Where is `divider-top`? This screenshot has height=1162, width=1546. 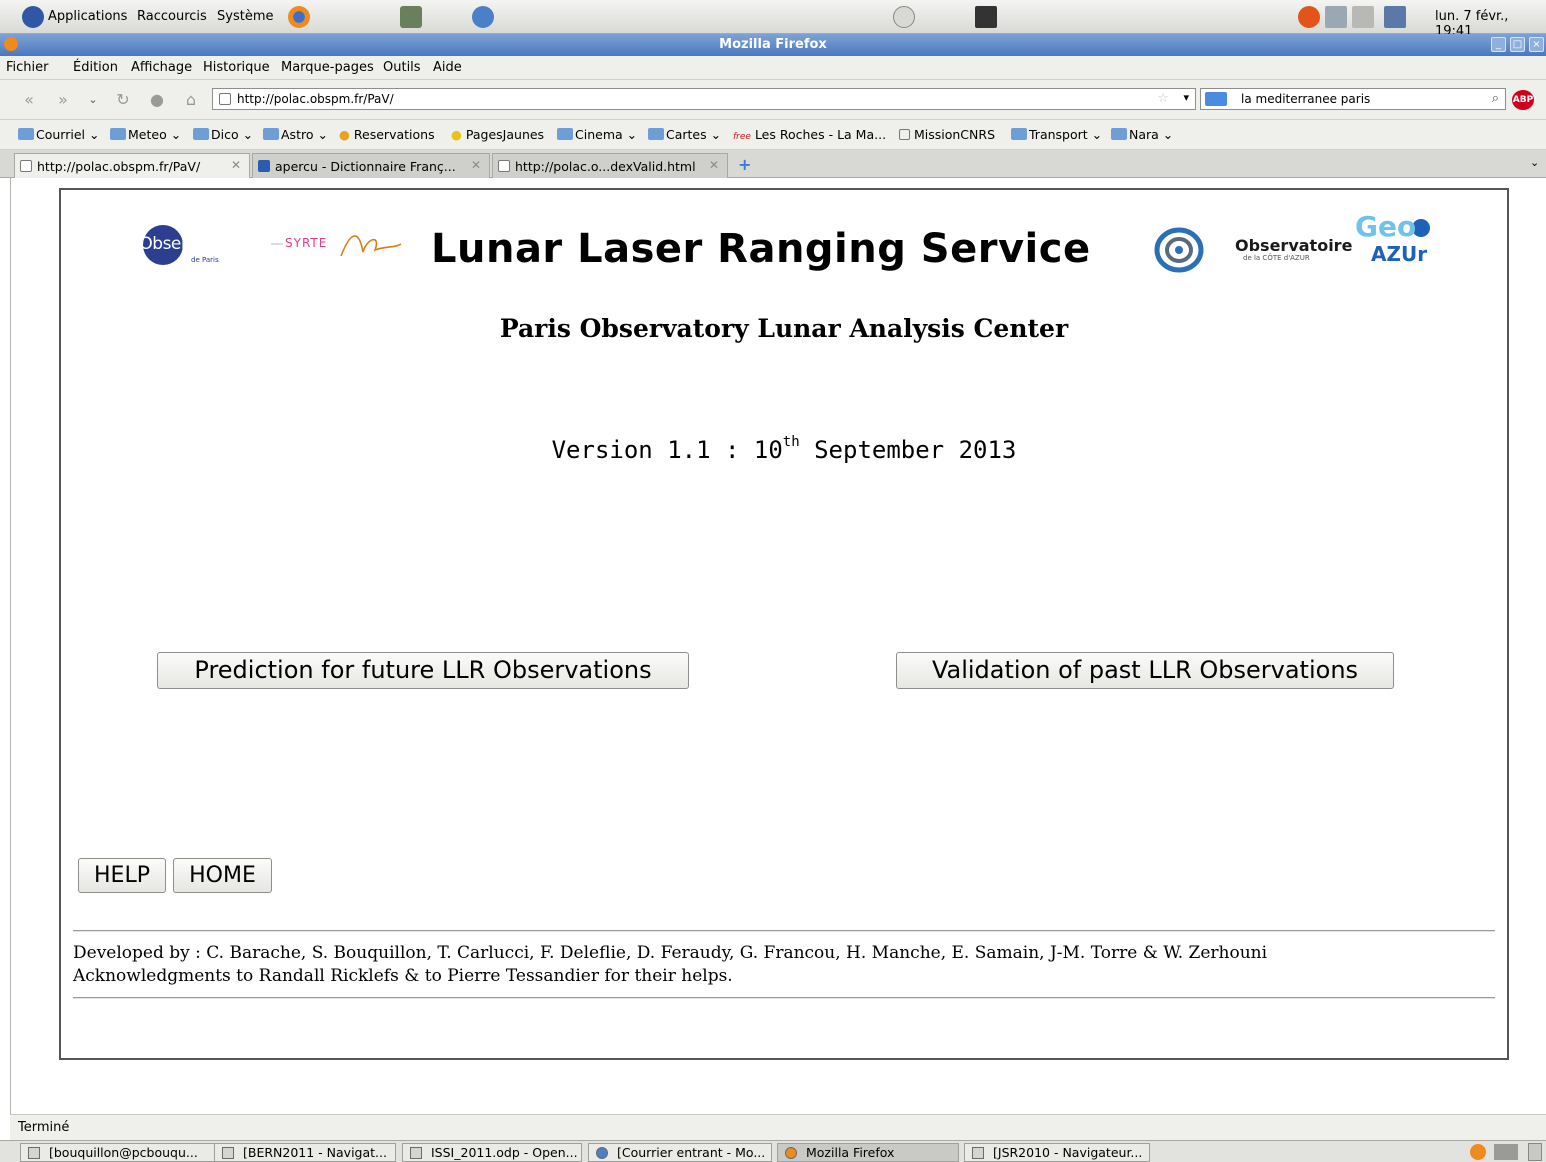 divider-top is located at coordinates (784, 931).